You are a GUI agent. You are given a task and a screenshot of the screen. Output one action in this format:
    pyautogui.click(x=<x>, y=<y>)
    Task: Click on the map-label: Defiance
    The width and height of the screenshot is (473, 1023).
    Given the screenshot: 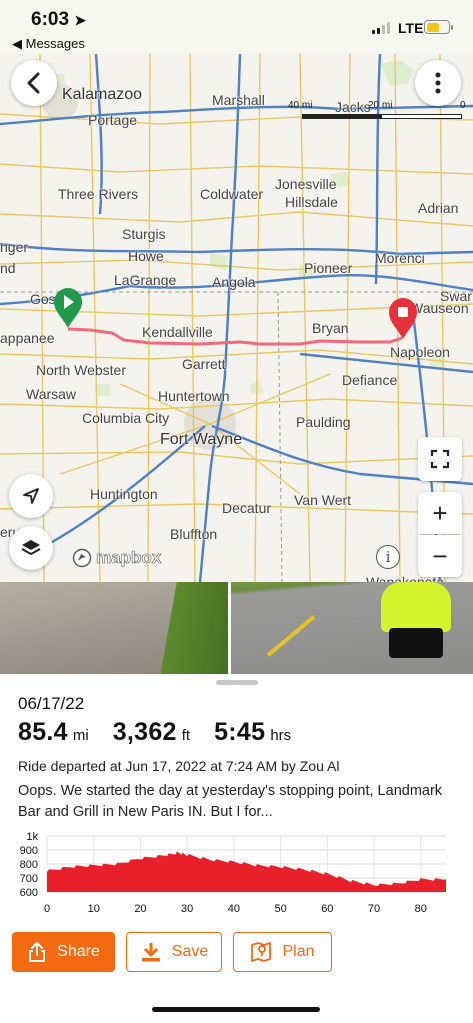 What is the action you would take?
    pyautogui.click(x=370, y=380)
    